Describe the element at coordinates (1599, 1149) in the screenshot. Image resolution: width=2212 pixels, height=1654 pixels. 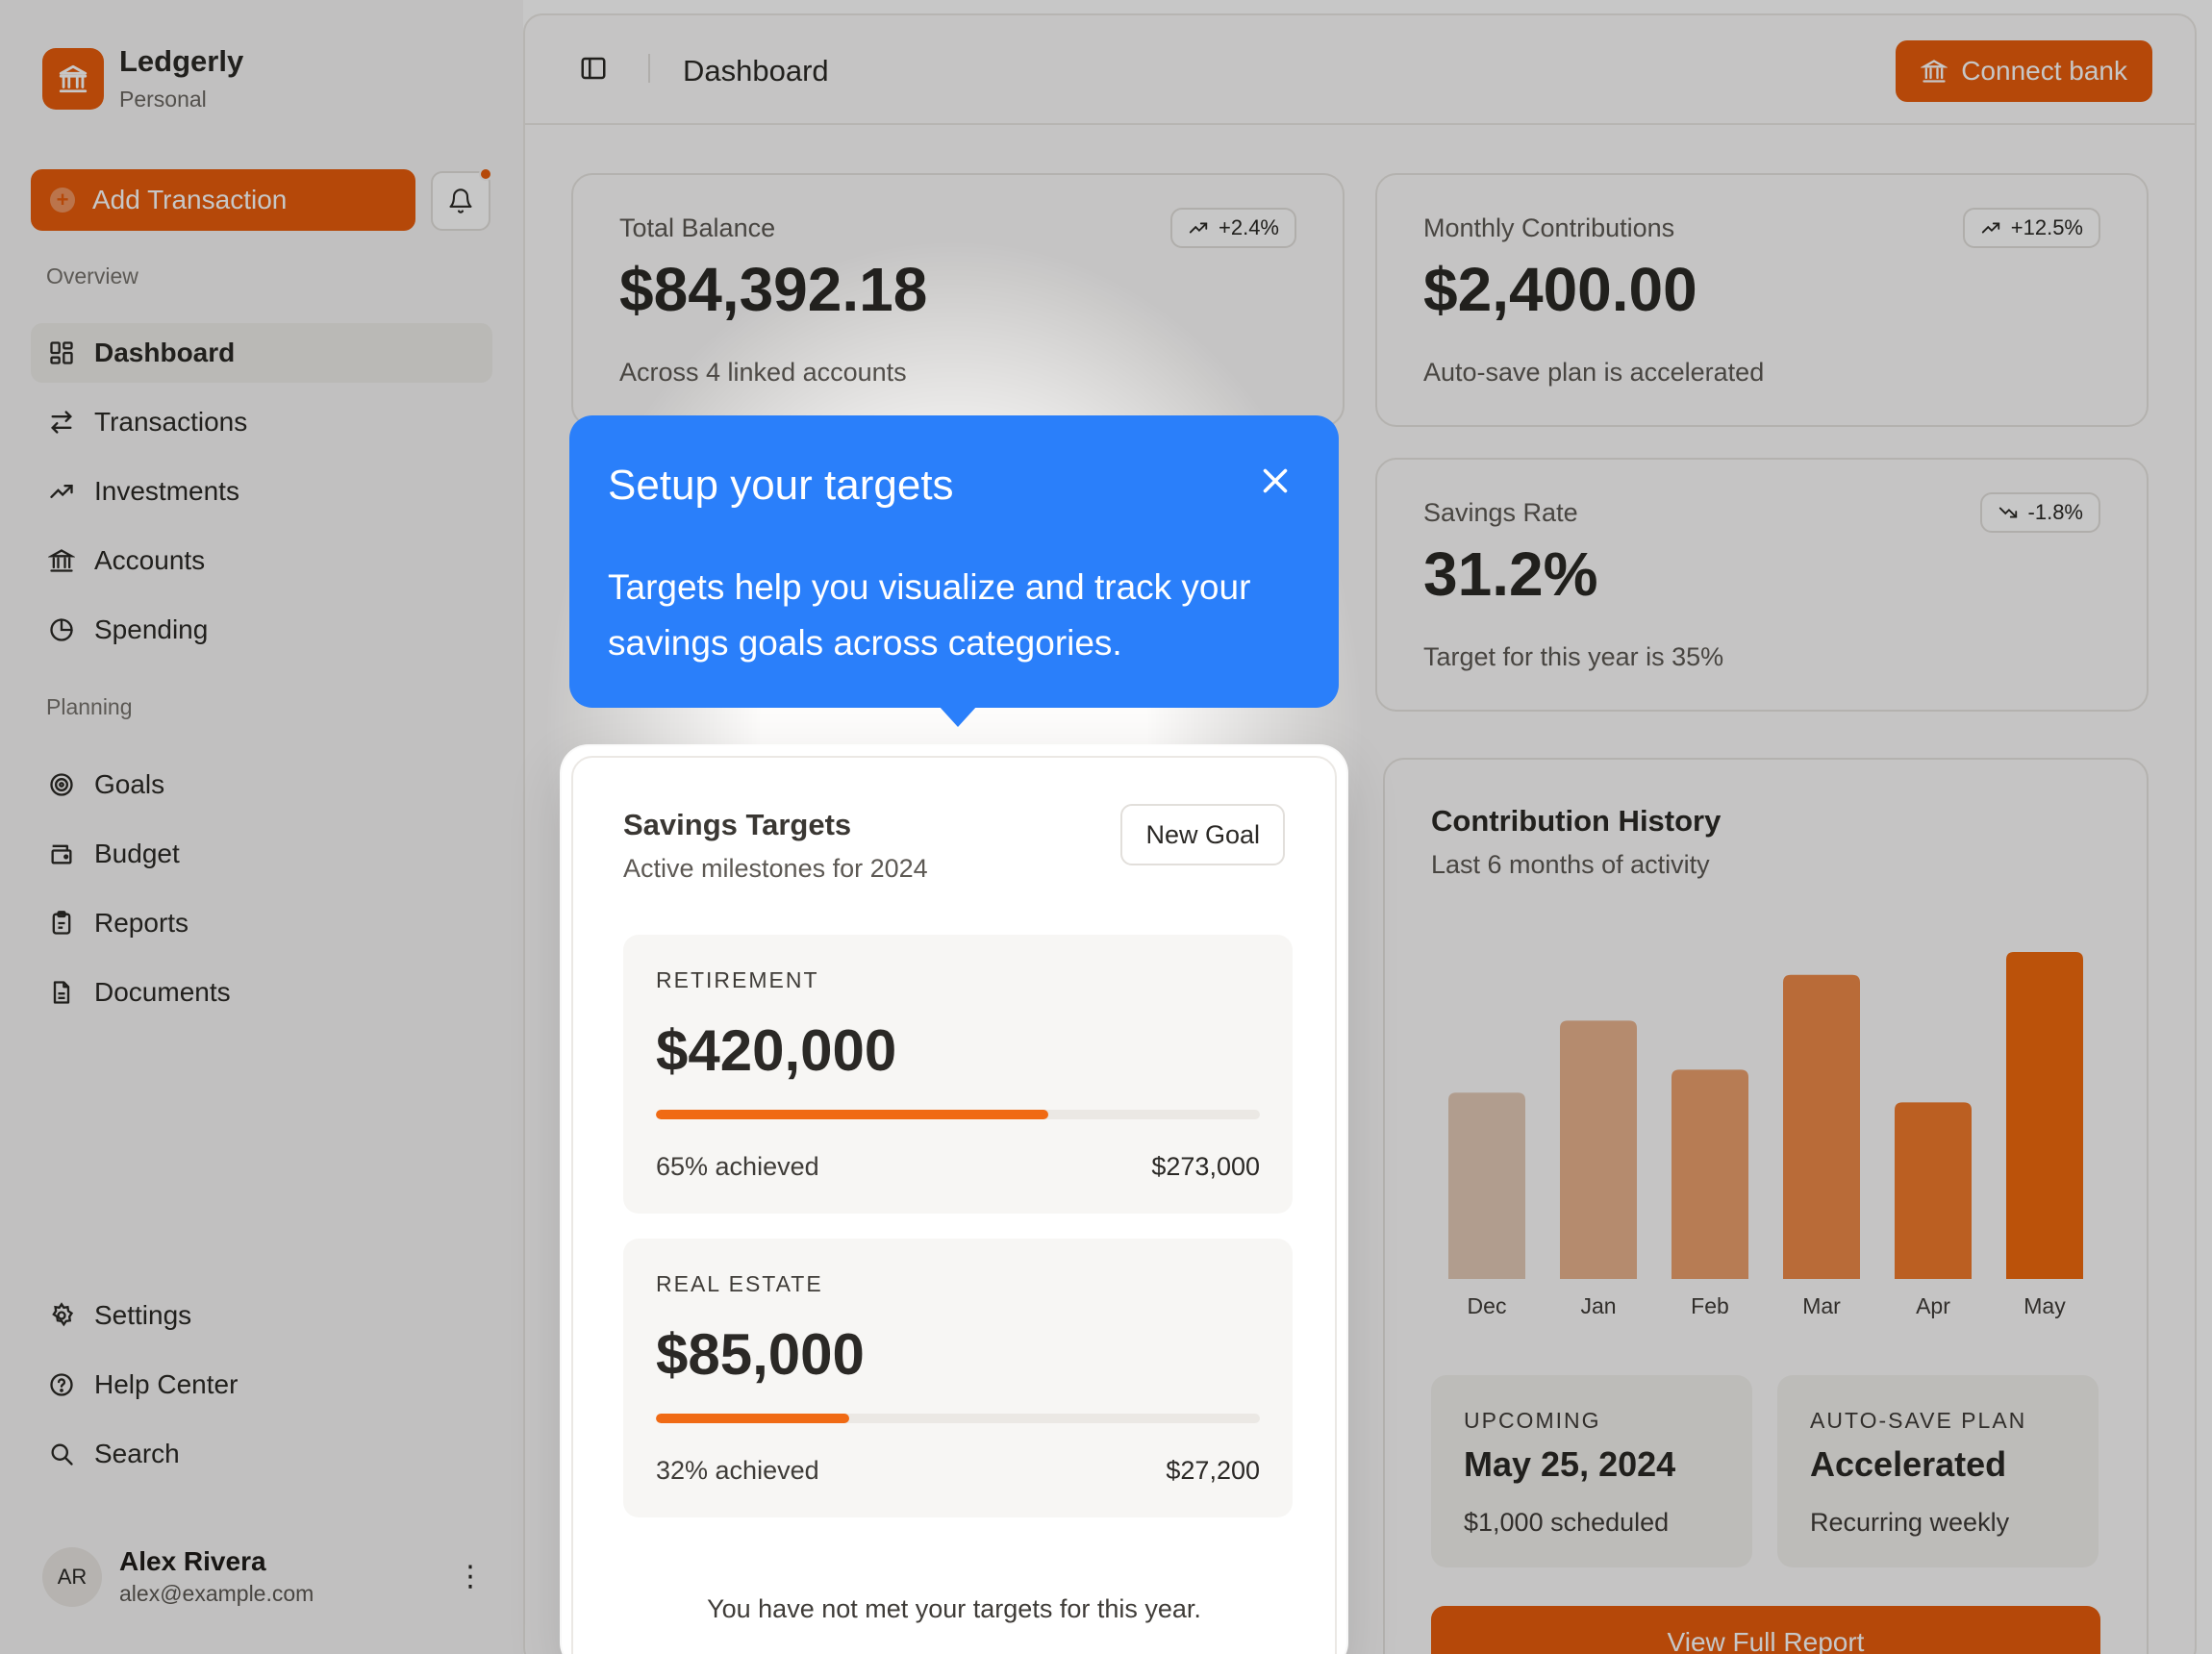
I see `bar-jan` at that location.